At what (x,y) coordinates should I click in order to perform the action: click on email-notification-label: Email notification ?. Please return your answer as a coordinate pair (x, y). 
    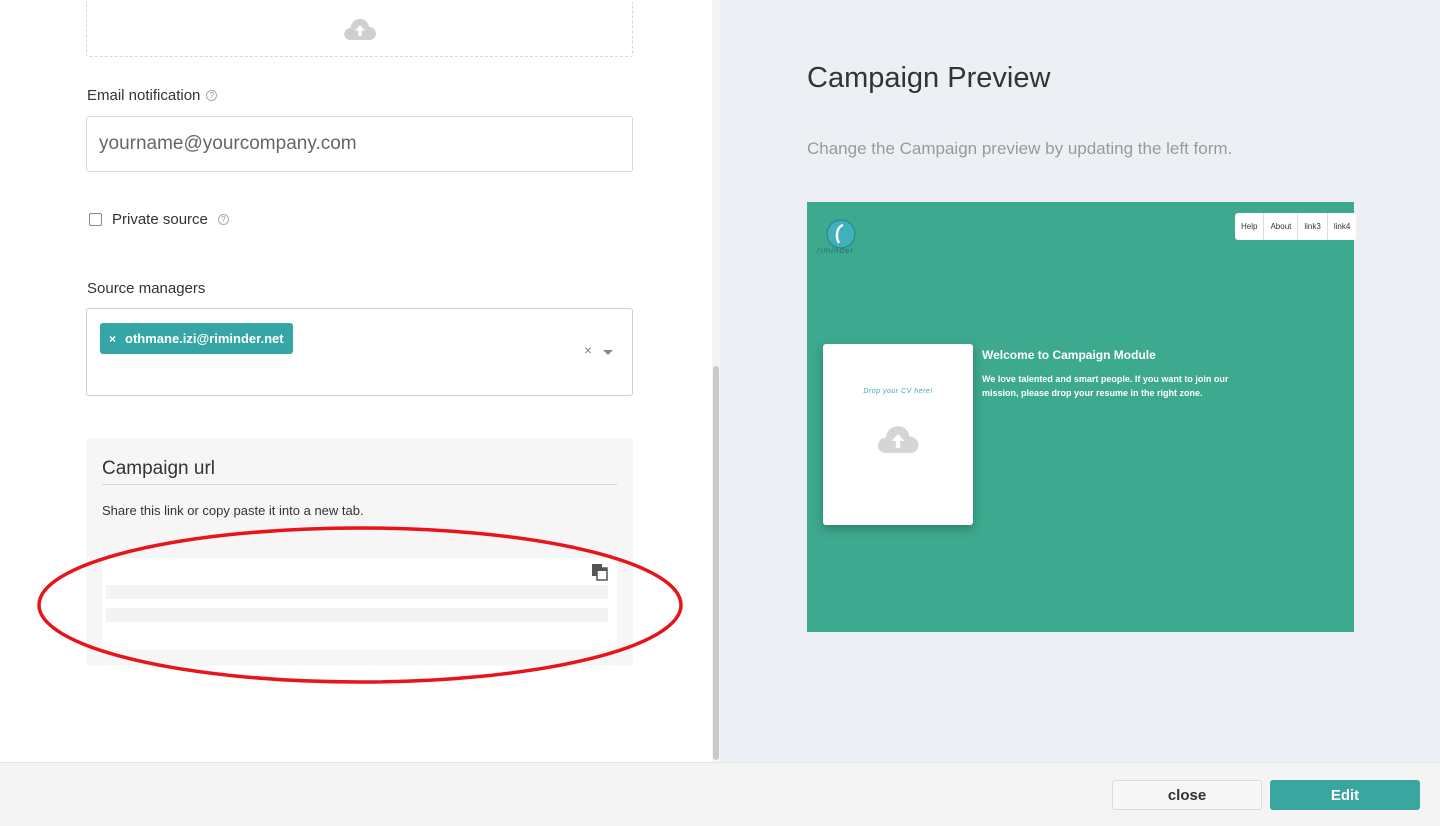
    Looking at the image, I should click on (152, 95).